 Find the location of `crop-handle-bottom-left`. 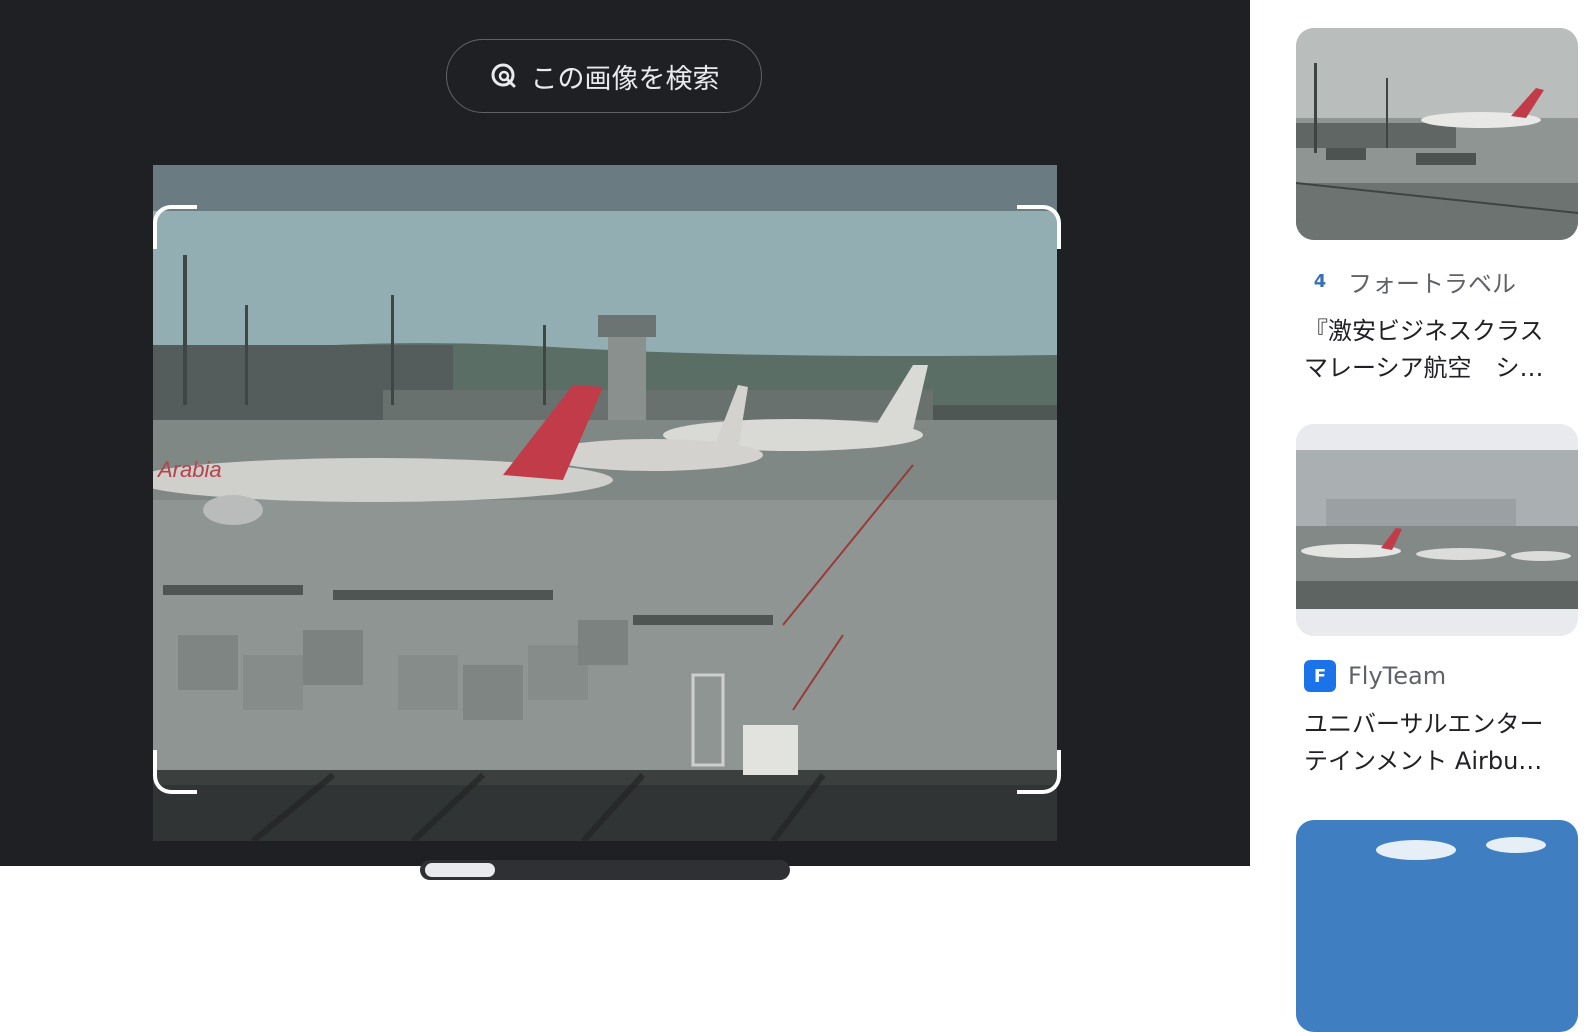

crop-handle-bottom-left is located at coordinates (175, 772).